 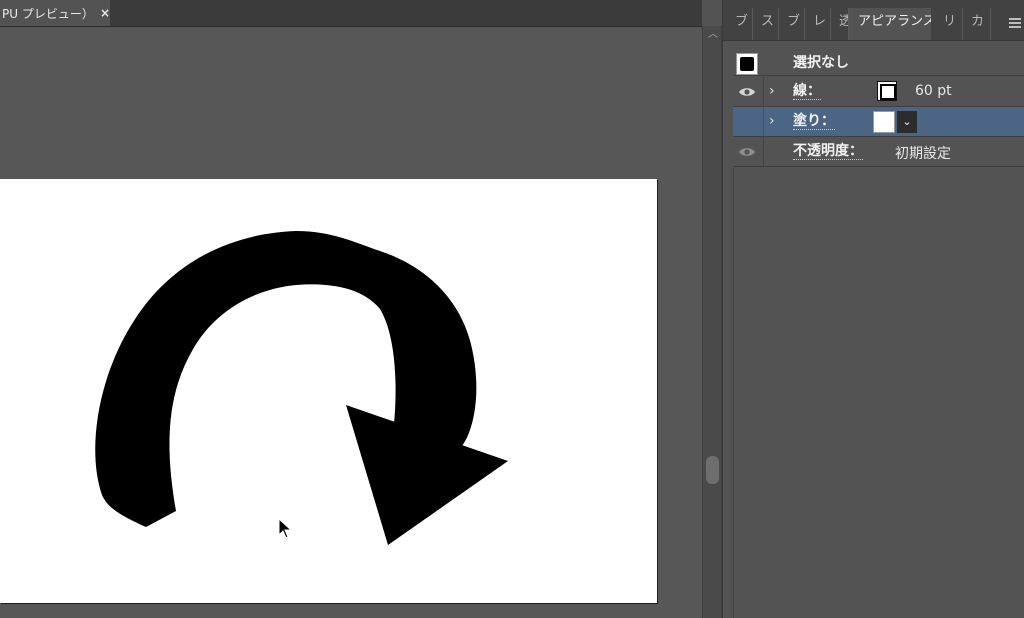 What do you see at coordinates (828, 151) in the screenshot?
I see `opacity-label: 不透明度：` at bounding box center [828, 151].